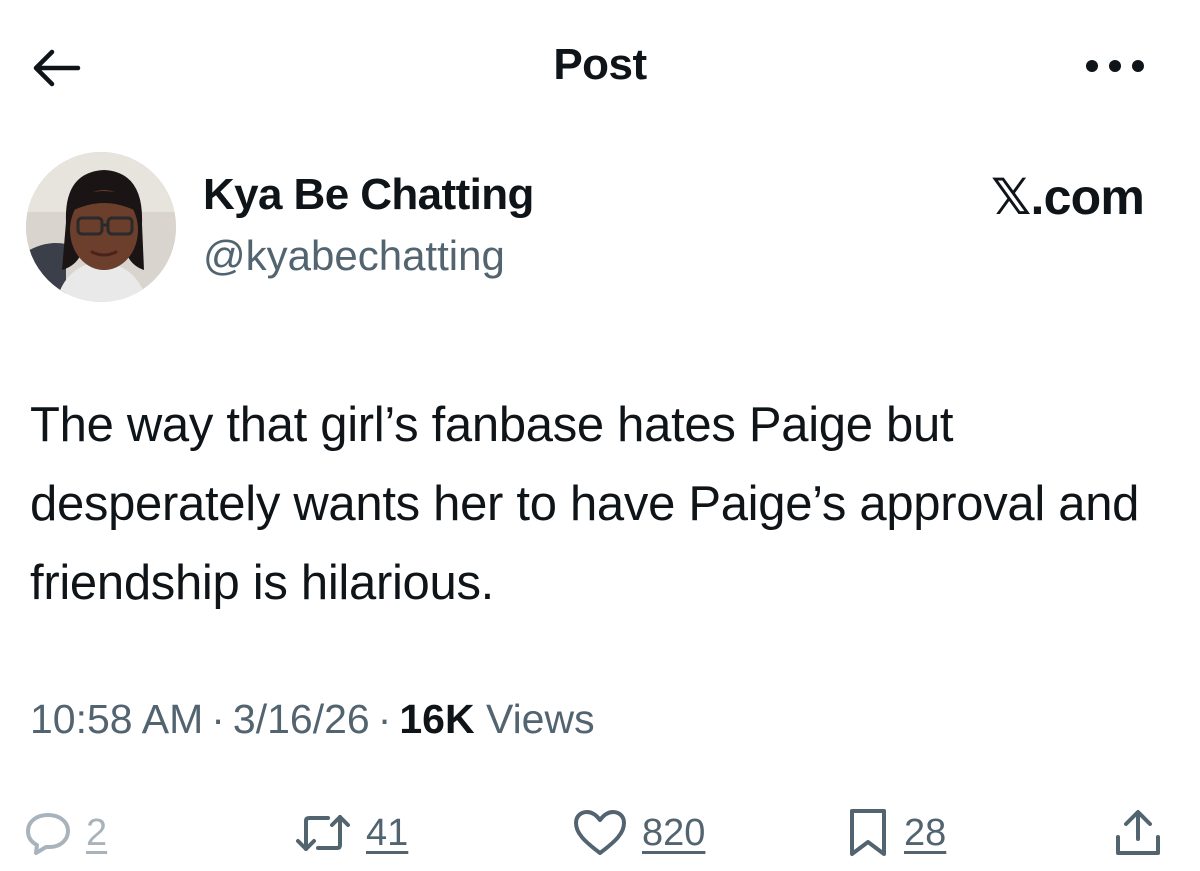 This screenshot has width=1200, height=871. I want to click on post-date: 3/16/26, so click(301, 719).